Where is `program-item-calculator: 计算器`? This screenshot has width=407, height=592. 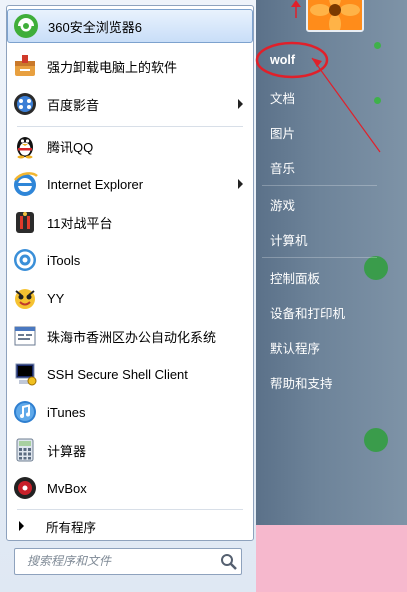
program-item-calculator: 计算器 is located at coordinates (130, 450).